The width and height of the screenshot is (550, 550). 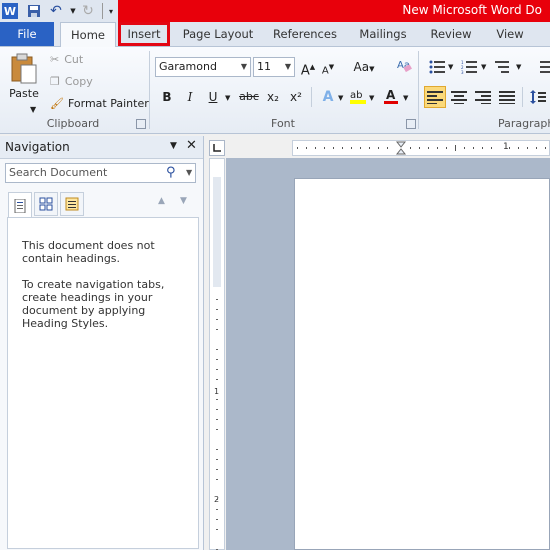 I want to click on font-group-label: Font, so click(x=283, y=123).